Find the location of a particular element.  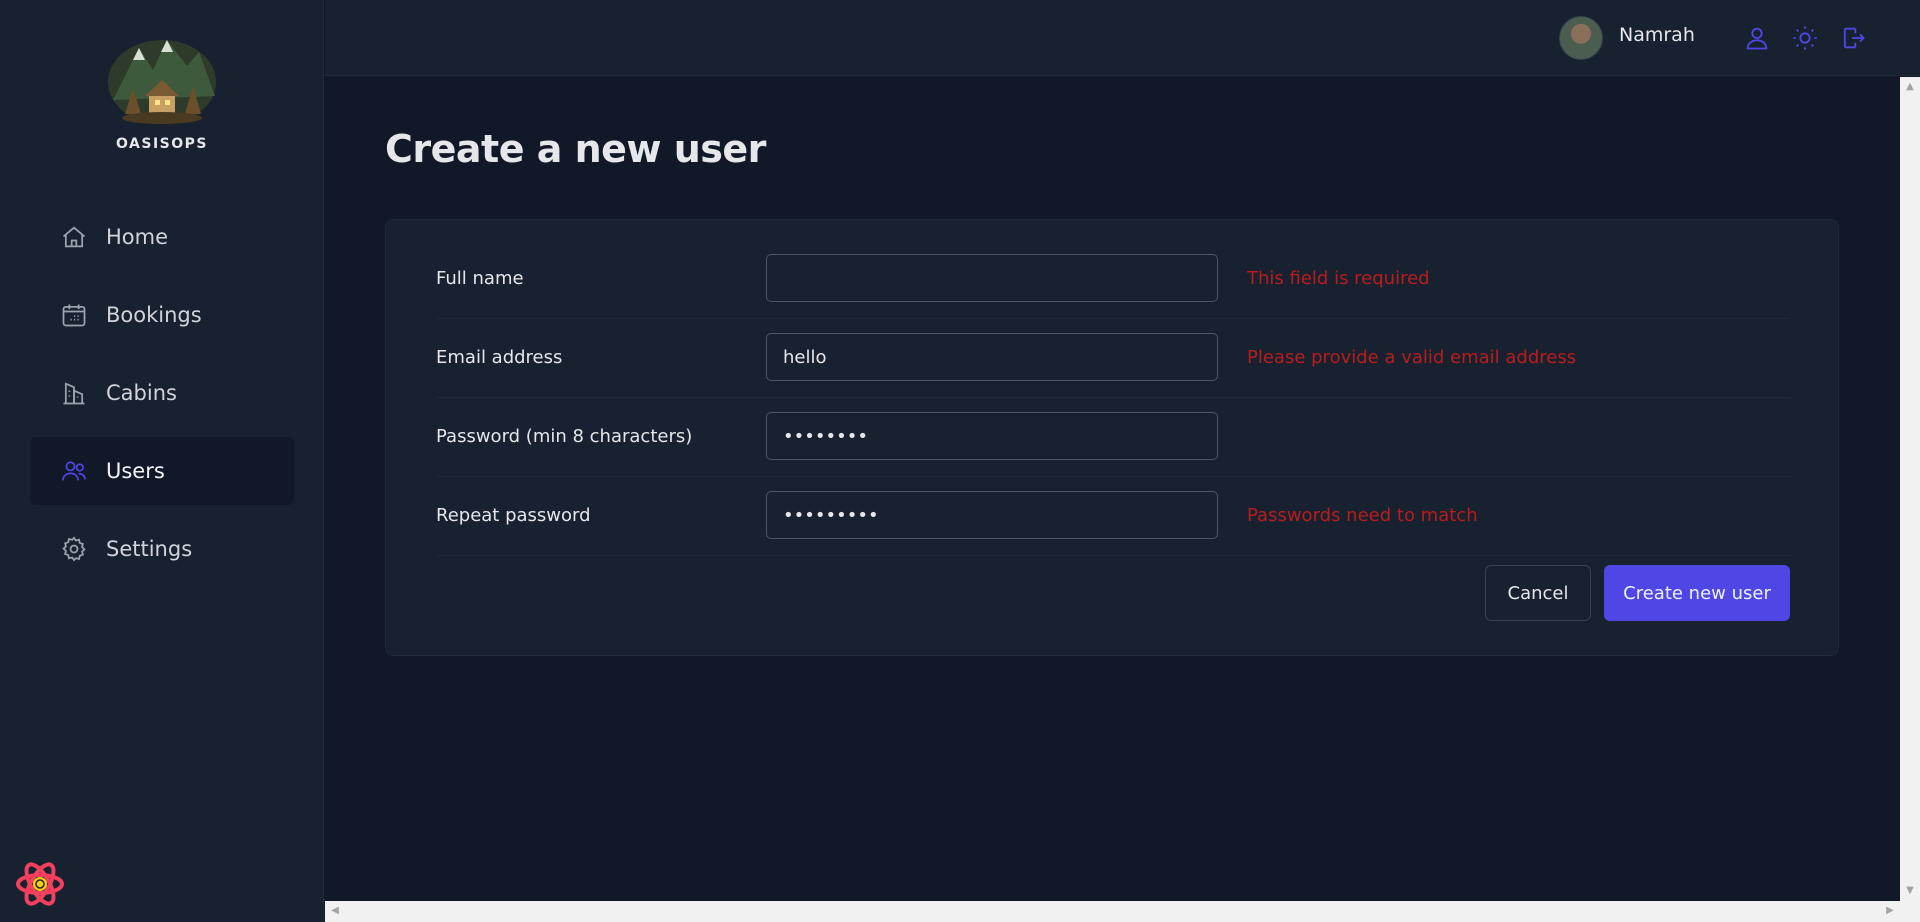

horizontal-scrollbar: ◀ ▶ is located at coordinates (1122, 911).